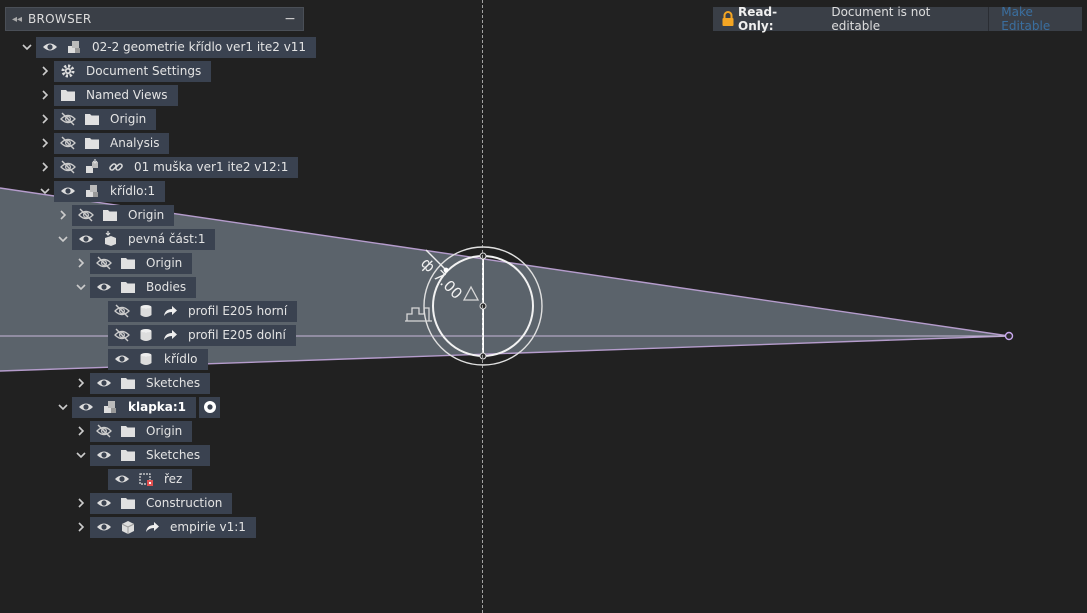 This screenshot has width=1087, height=613. What do you see at coordinates (152, 503) in the screenshot?
I see `tree-row-construction: Construction` at bounding box center [152, 503].